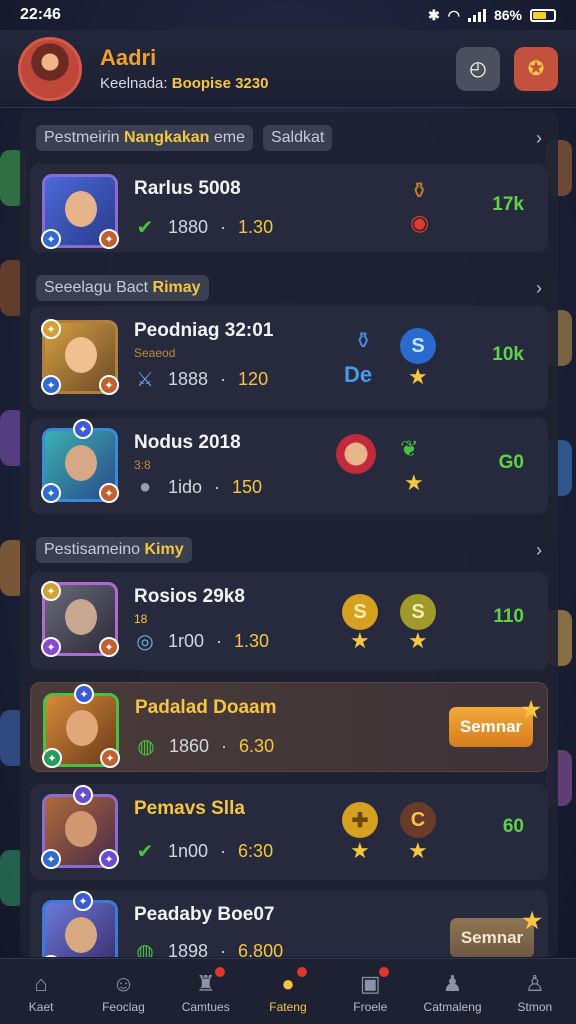  What do you see at coordinates (511, 462) in the screenshot?
I see `reward-value: G0` at bounding box center [511, 462].